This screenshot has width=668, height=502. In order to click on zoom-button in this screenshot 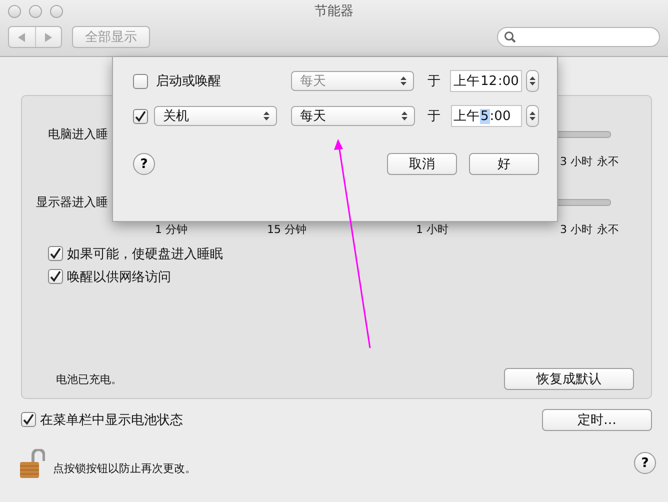, I will do `click(56, 11)`.